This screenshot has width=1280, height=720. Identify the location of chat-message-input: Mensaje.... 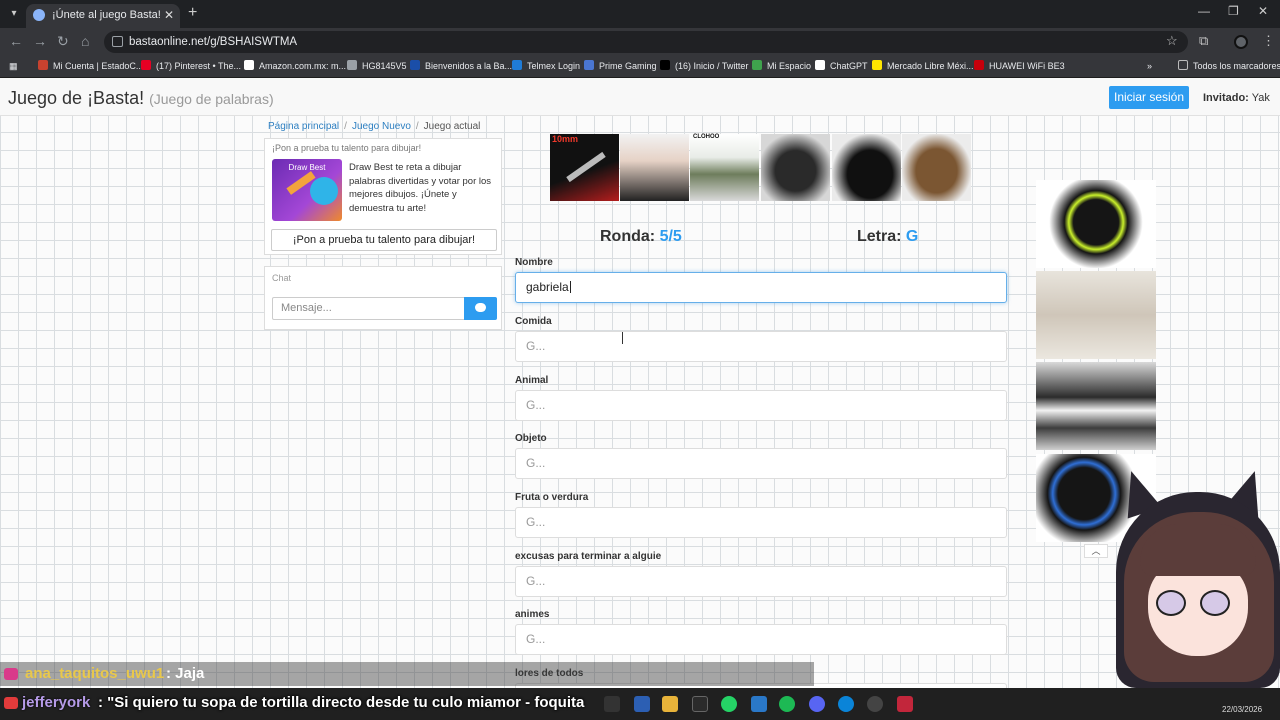
(368, 308).